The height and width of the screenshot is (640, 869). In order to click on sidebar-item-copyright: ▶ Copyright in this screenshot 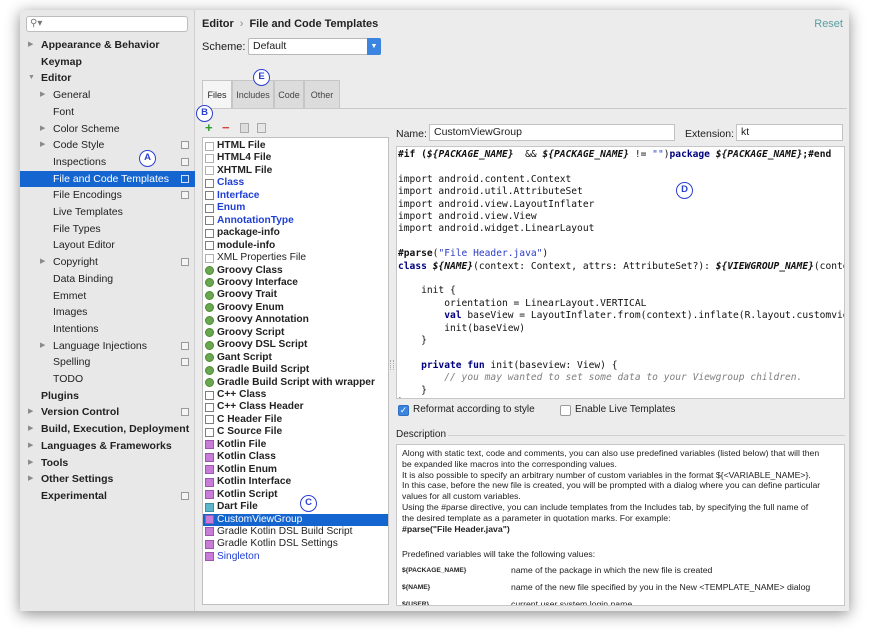, I will do `click(107, 262)`.